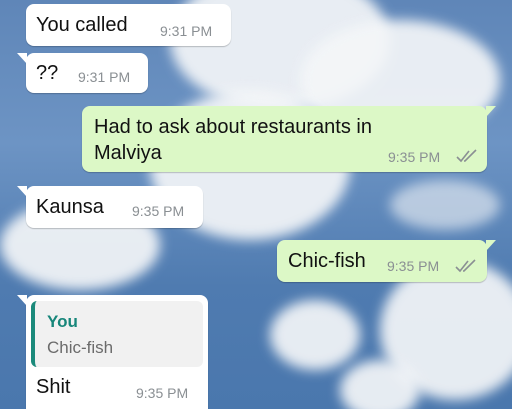 This screenshot has height=409, width=512. What do you see at coordinates (82, 25) in the screenshot?
I see `message-text: You called` at bounding box center [82, 25].